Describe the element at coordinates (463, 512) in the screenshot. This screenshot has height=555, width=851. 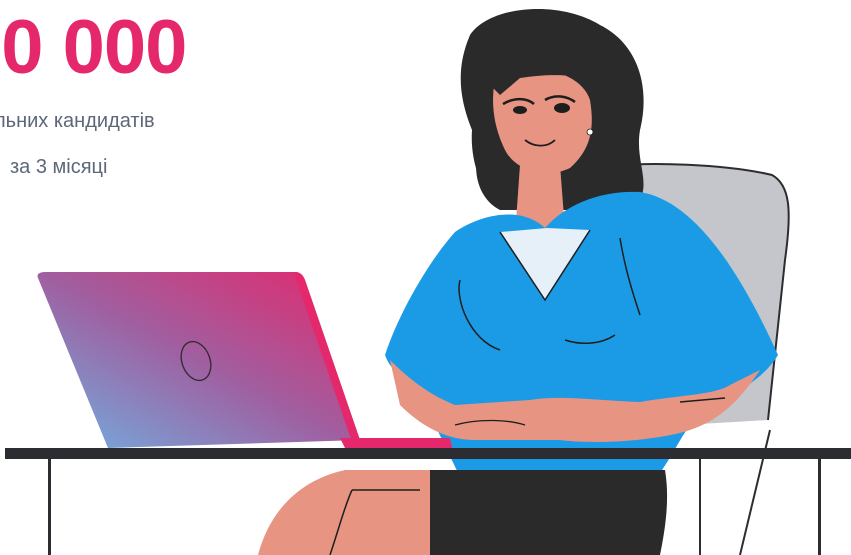
I see `legs` at that location.